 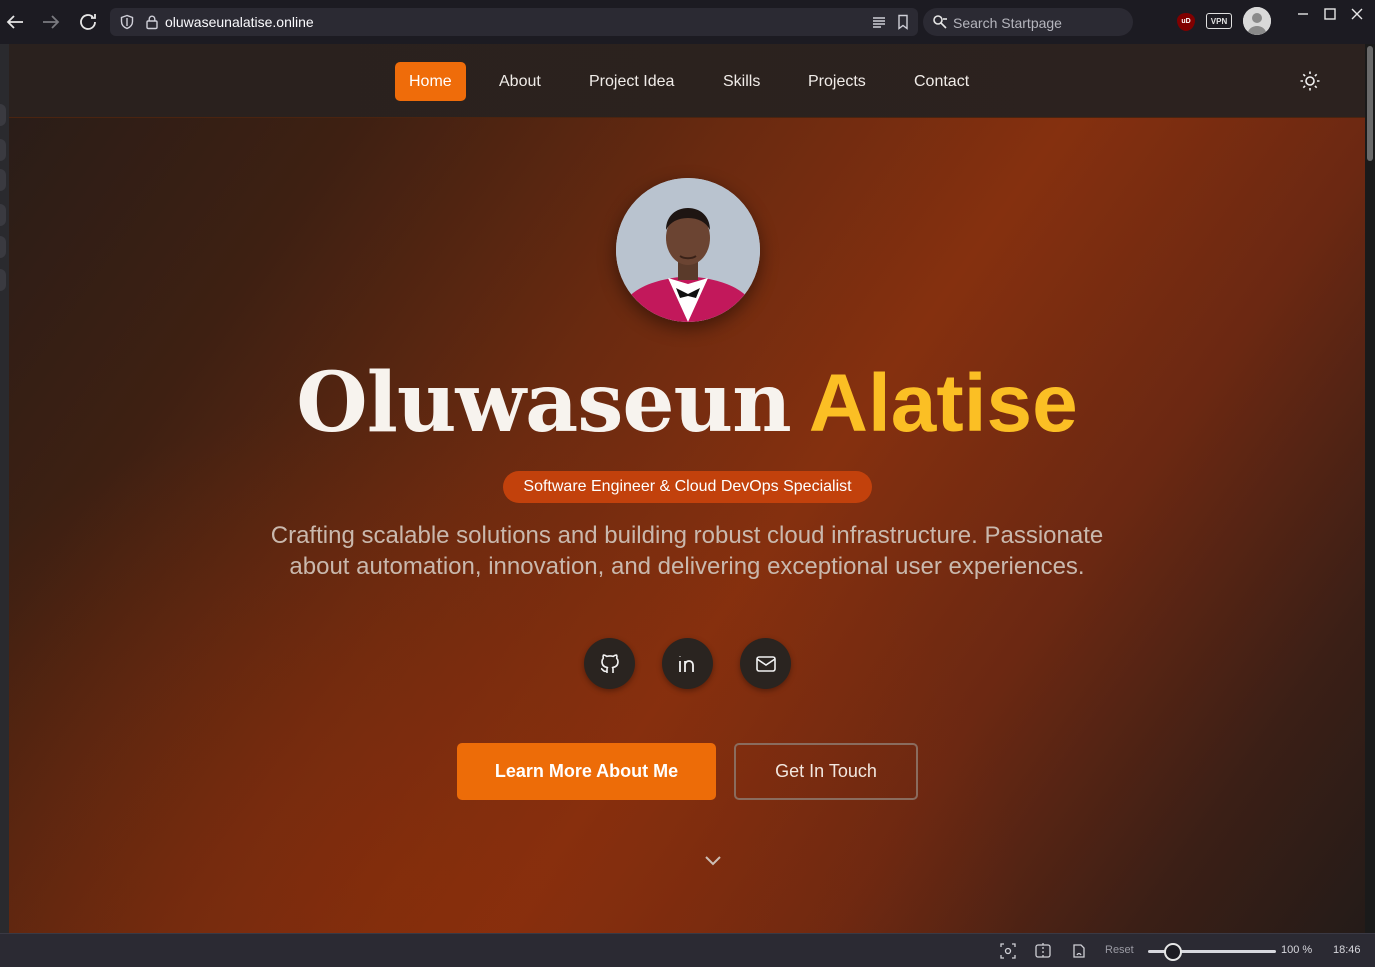 What do you see at coordinates (741, 81) in the screenshot?
I see `nav-skills: Skills` at bounding box center [741, 81].